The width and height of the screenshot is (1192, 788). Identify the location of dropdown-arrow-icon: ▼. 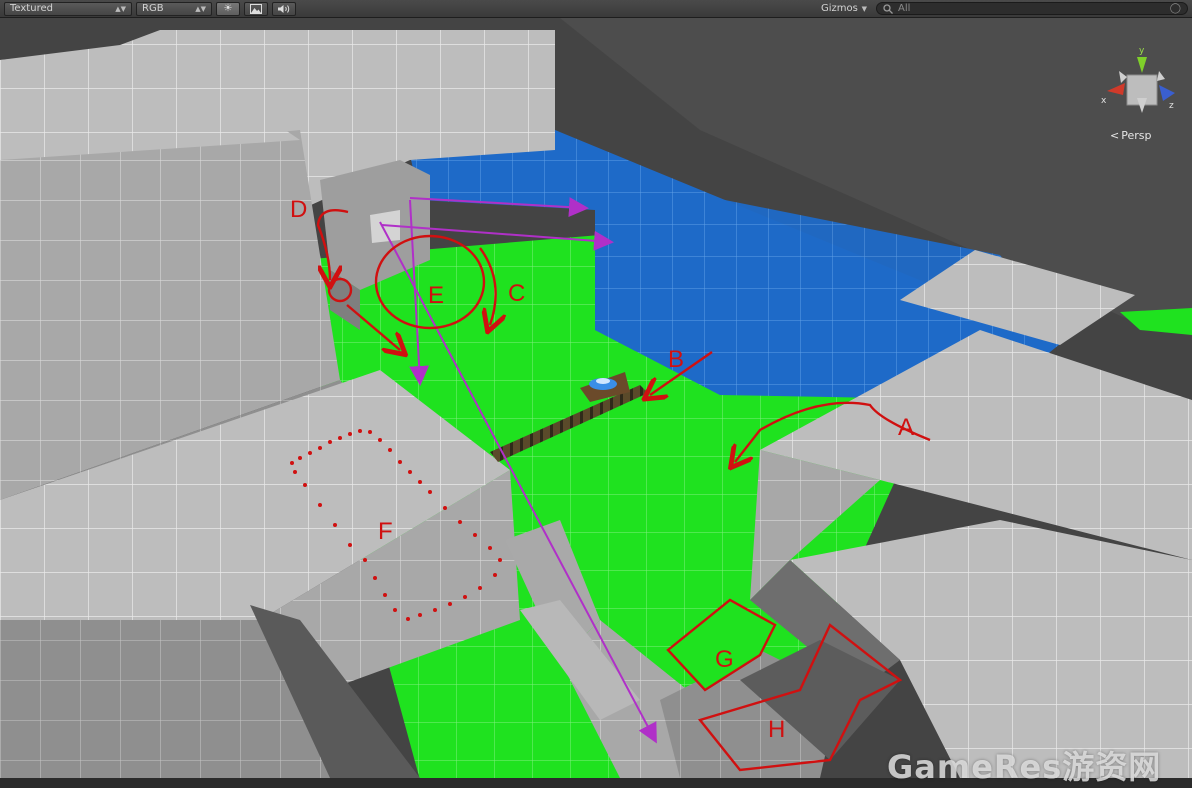
(864, 8).